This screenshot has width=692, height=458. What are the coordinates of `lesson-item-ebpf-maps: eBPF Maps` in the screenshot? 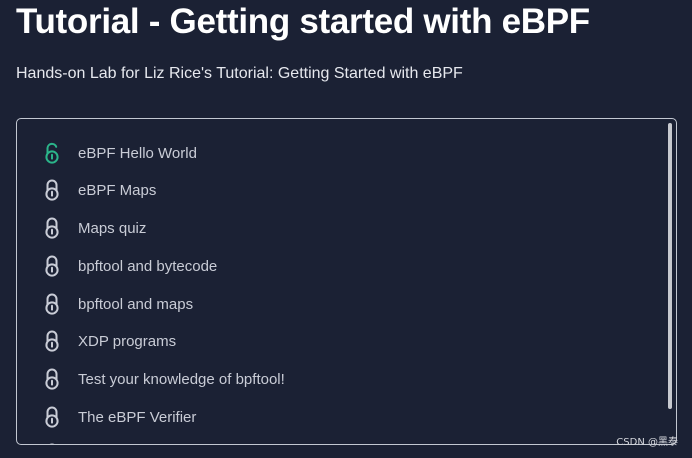 It's located at (99, 190).